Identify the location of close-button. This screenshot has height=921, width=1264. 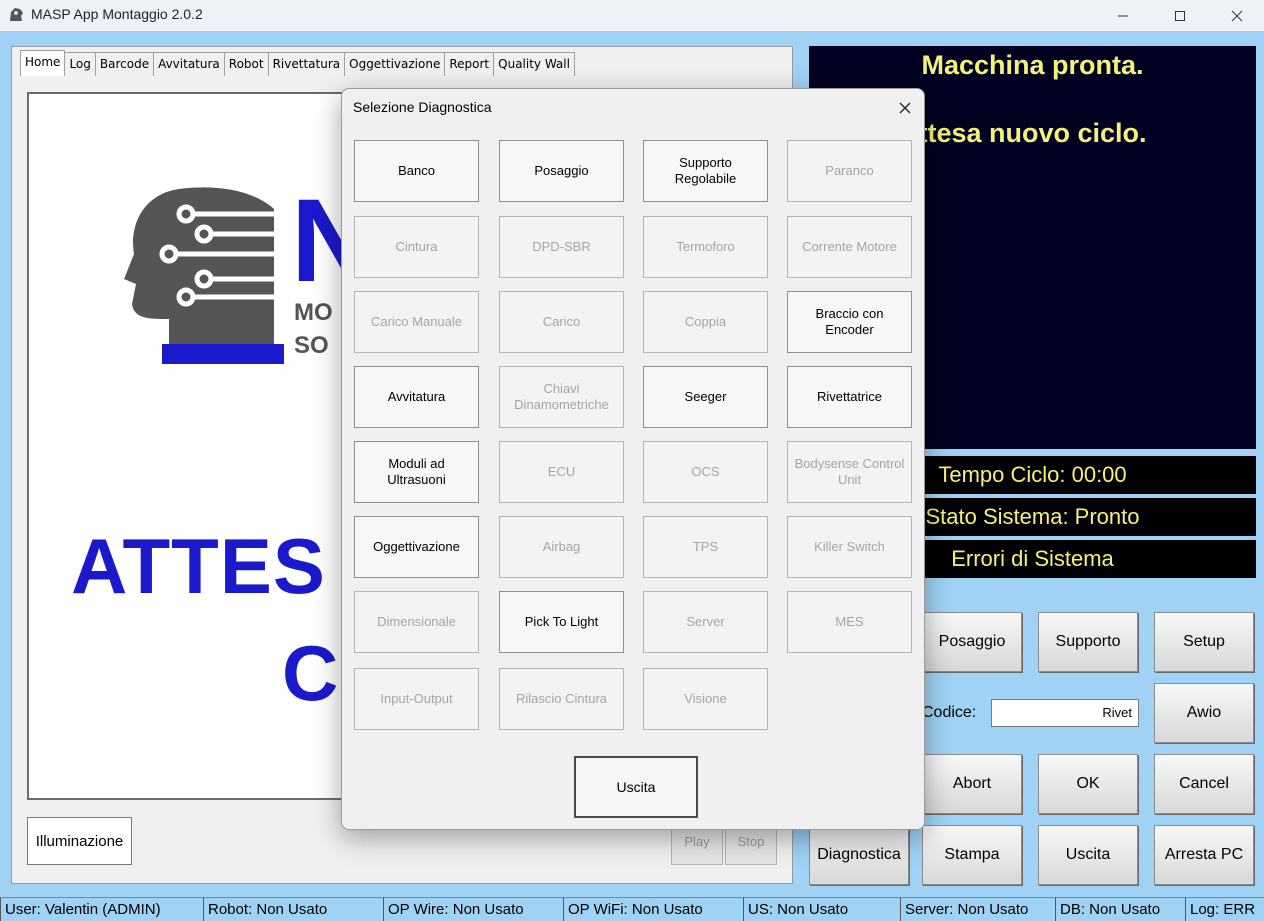
(1236, 15).